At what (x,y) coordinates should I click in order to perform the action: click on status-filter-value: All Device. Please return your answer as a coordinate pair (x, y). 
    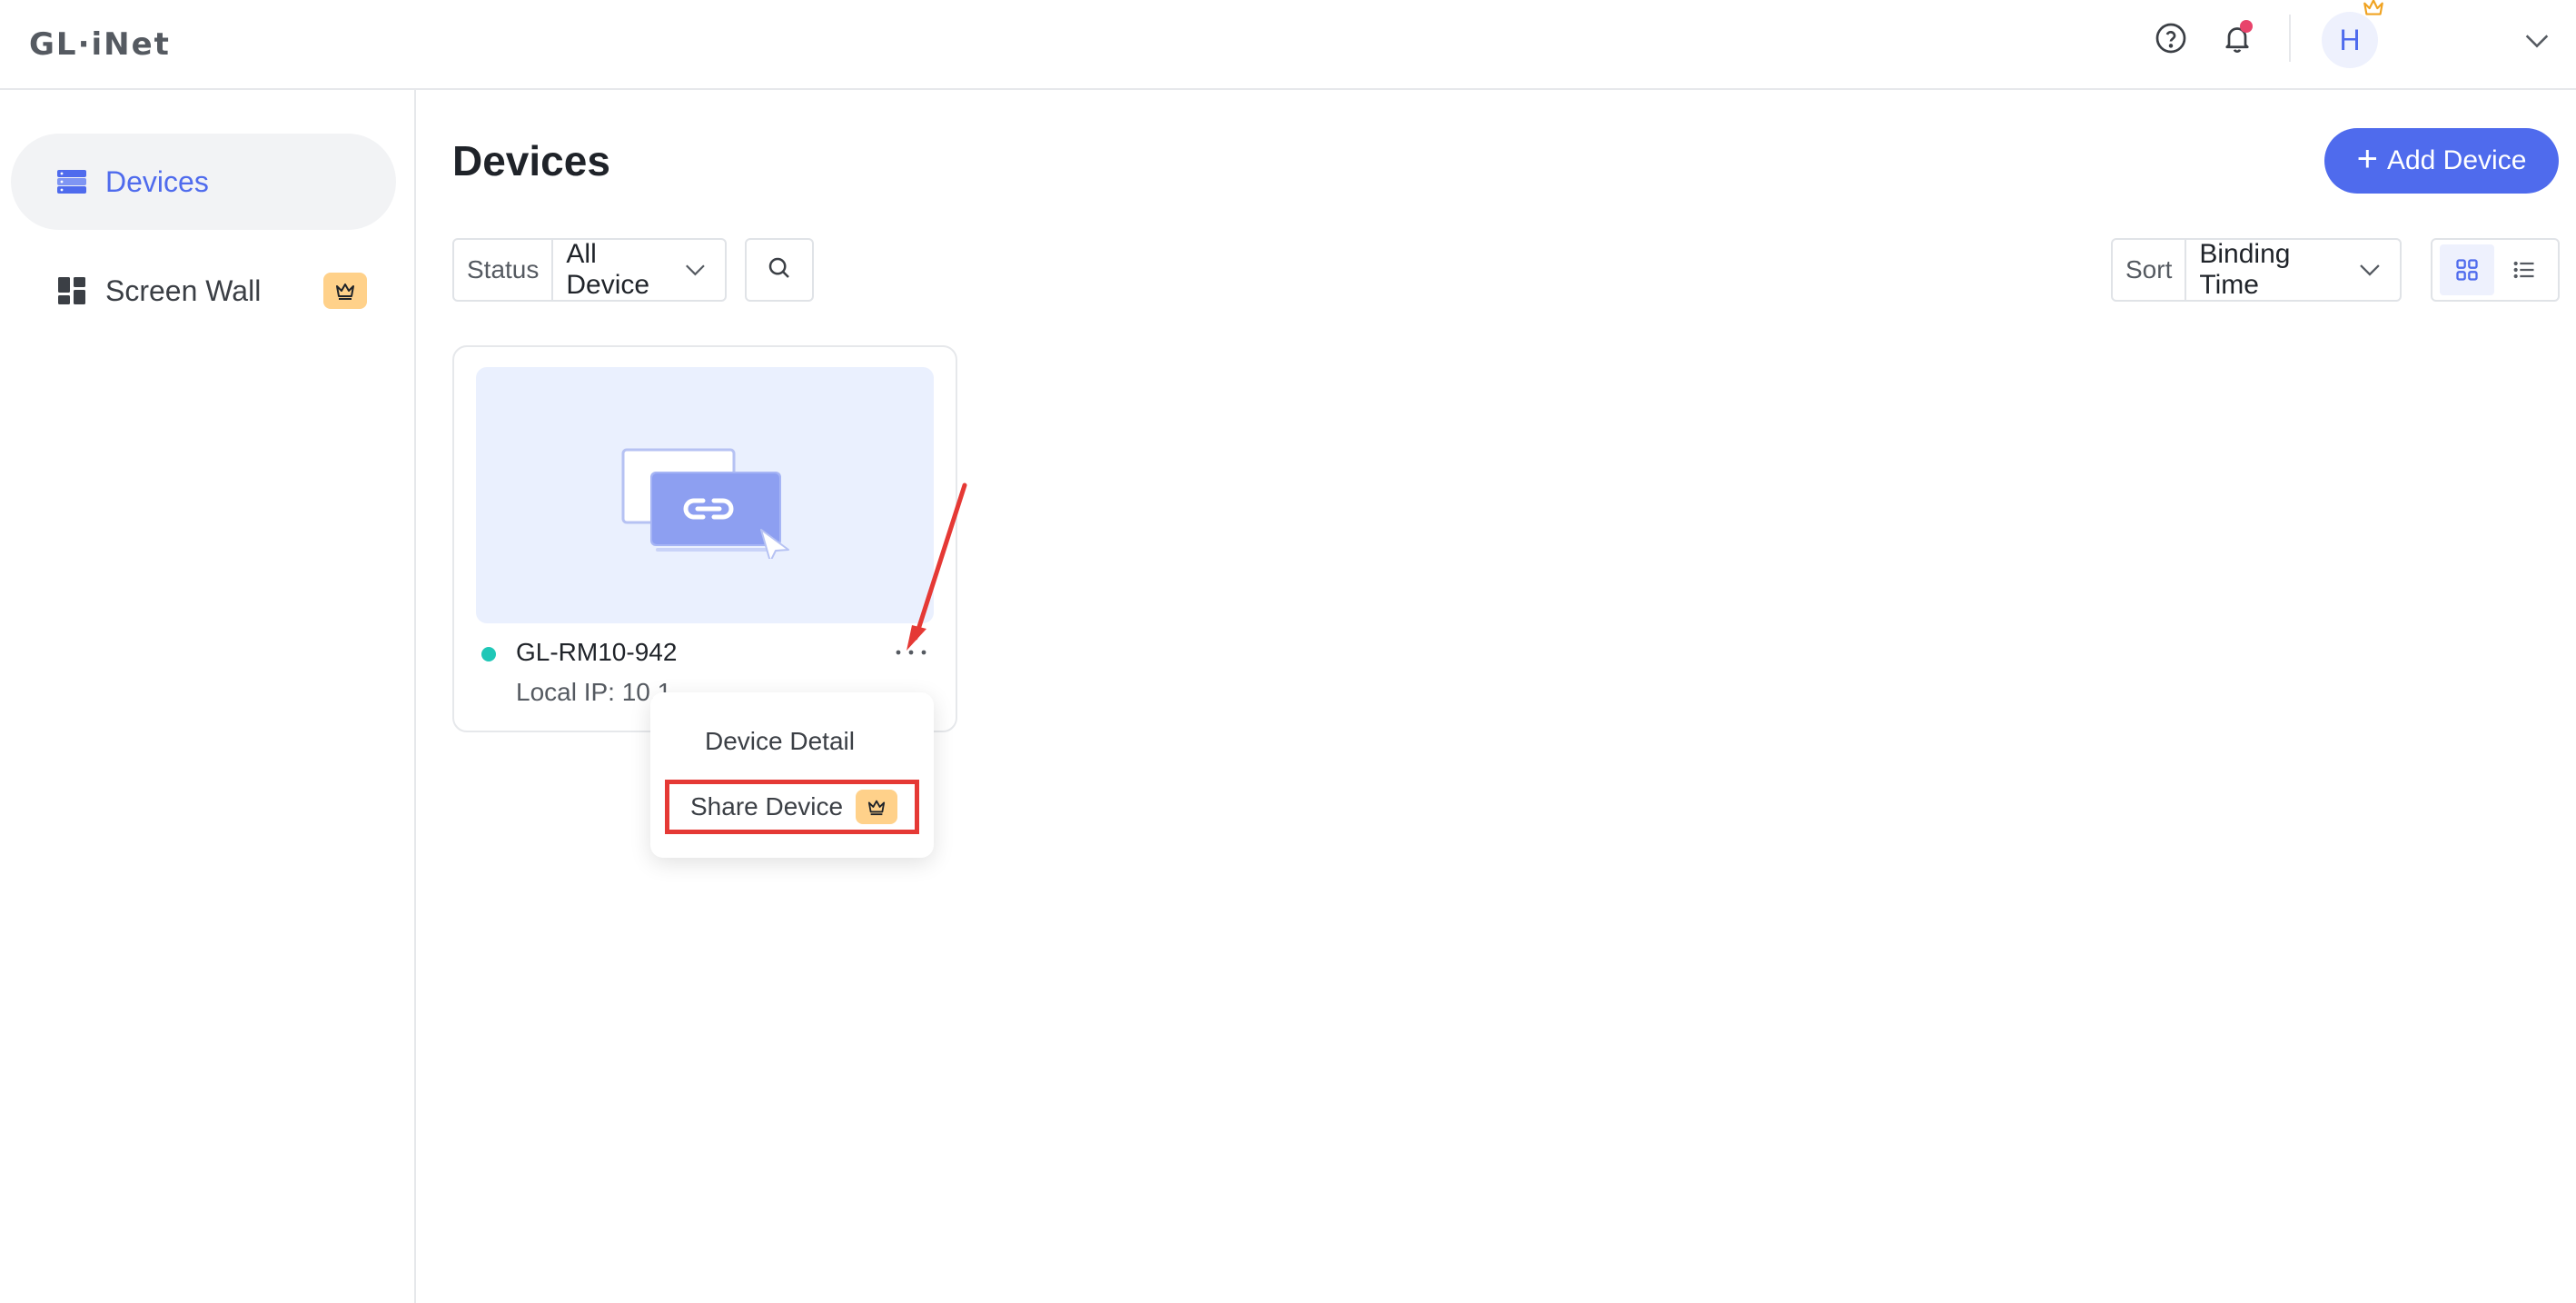
    Looking at the image, I should click on (608, 269).